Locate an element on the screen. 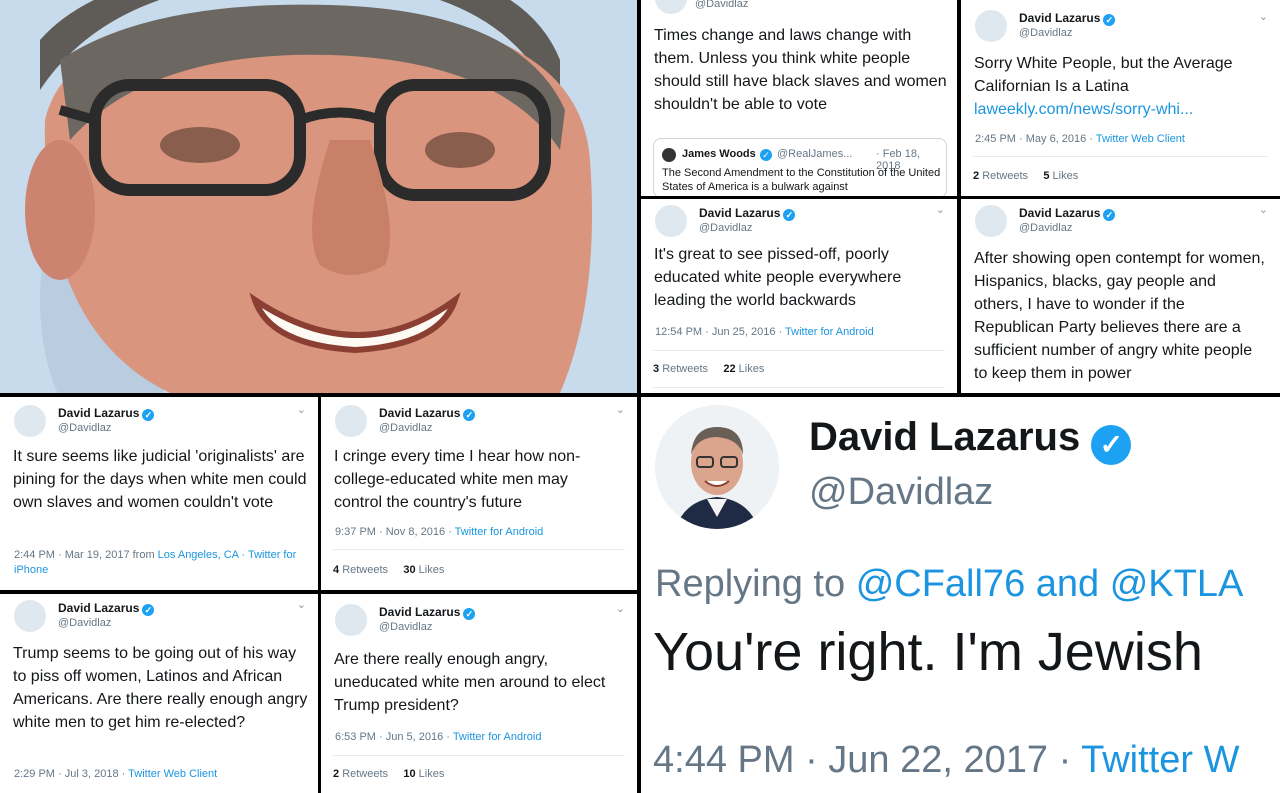 Image resolution: width=1280 pixels, height=793 pixels. tweet-location: Los Angeles, CA is located at coordinates (198, 555).